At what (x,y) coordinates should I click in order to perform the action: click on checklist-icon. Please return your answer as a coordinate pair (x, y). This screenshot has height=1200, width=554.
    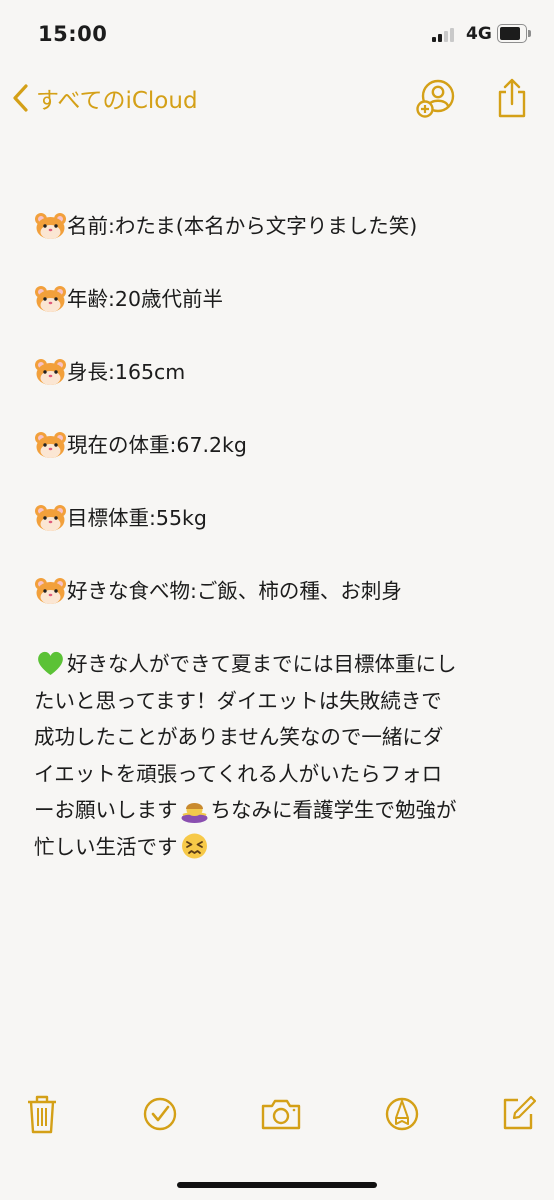
    Looking at the image, I should click on (160, 1116).